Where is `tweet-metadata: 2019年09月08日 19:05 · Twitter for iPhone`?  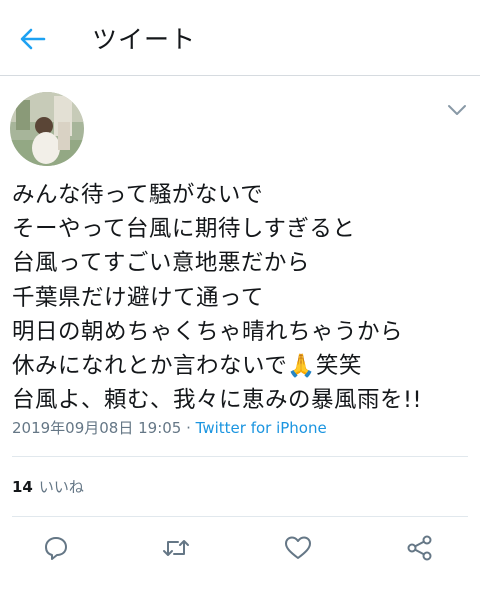
tweet-metadata: 2019年09月08日 19:05 · Twitter for iPhone is located at coordinates (169, 427).